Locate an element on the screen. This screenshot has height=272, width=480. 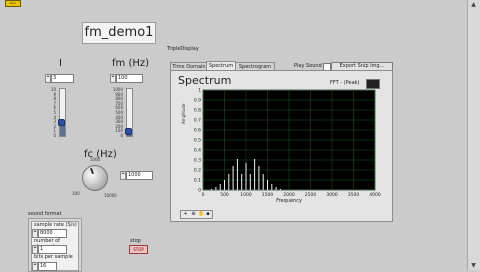
x-tick-label: 0 is located at coordinates (203, 195).